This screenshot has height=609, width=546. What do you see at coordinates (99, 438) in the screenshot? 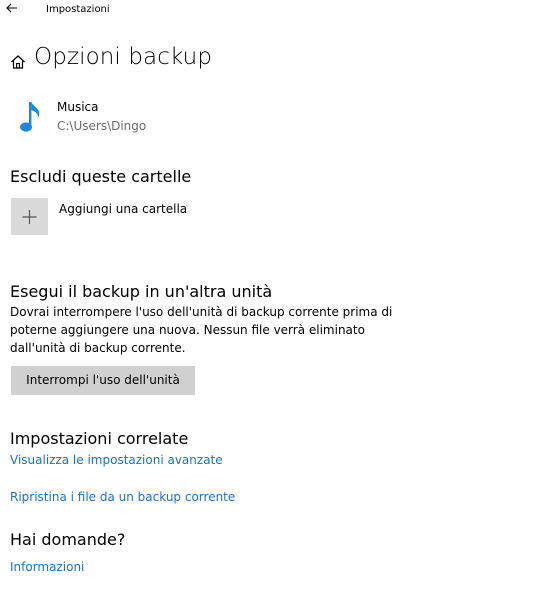
I see `related-settings-heading: Impostazioni correlate` at bounding box center [99, 438].